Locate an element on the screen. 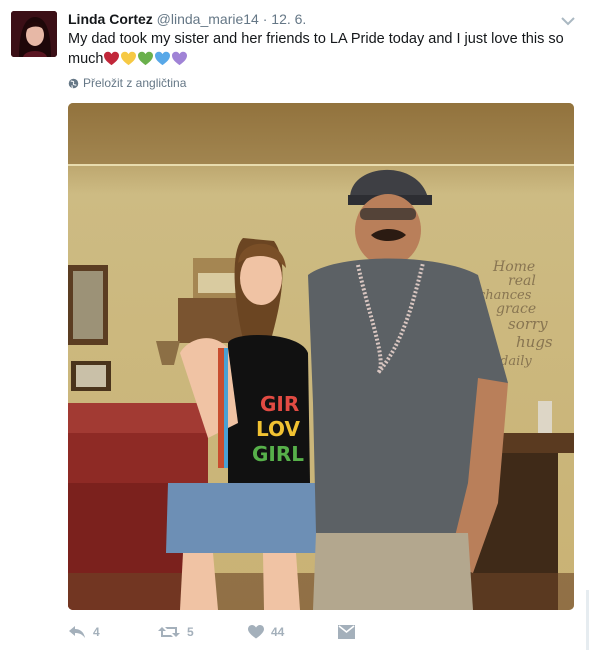 The width and height of the screenshot is (593, 654). like-button: 44 is located at coordinates (293, 632).